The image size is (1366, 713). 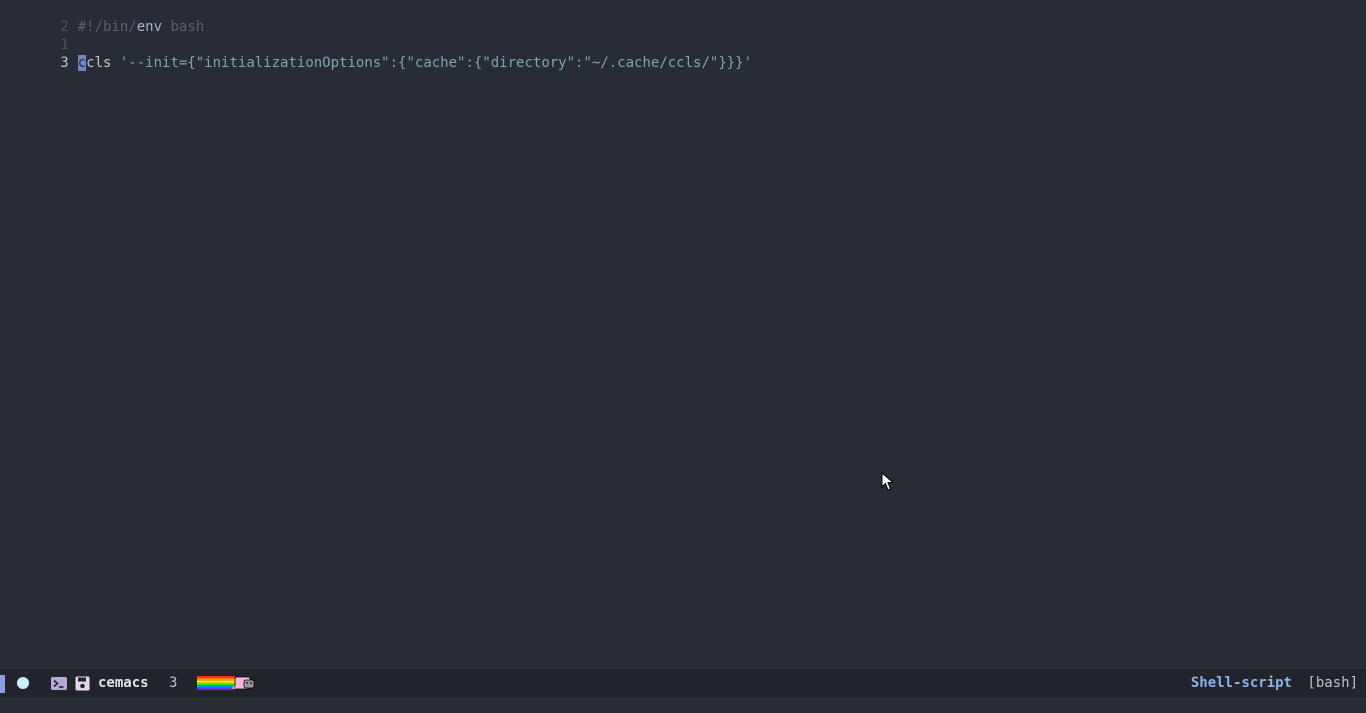 What do you see at coordinates (59, 683) in the screenshot?
I see `terminal-icon` at bounding box center [59, 683].